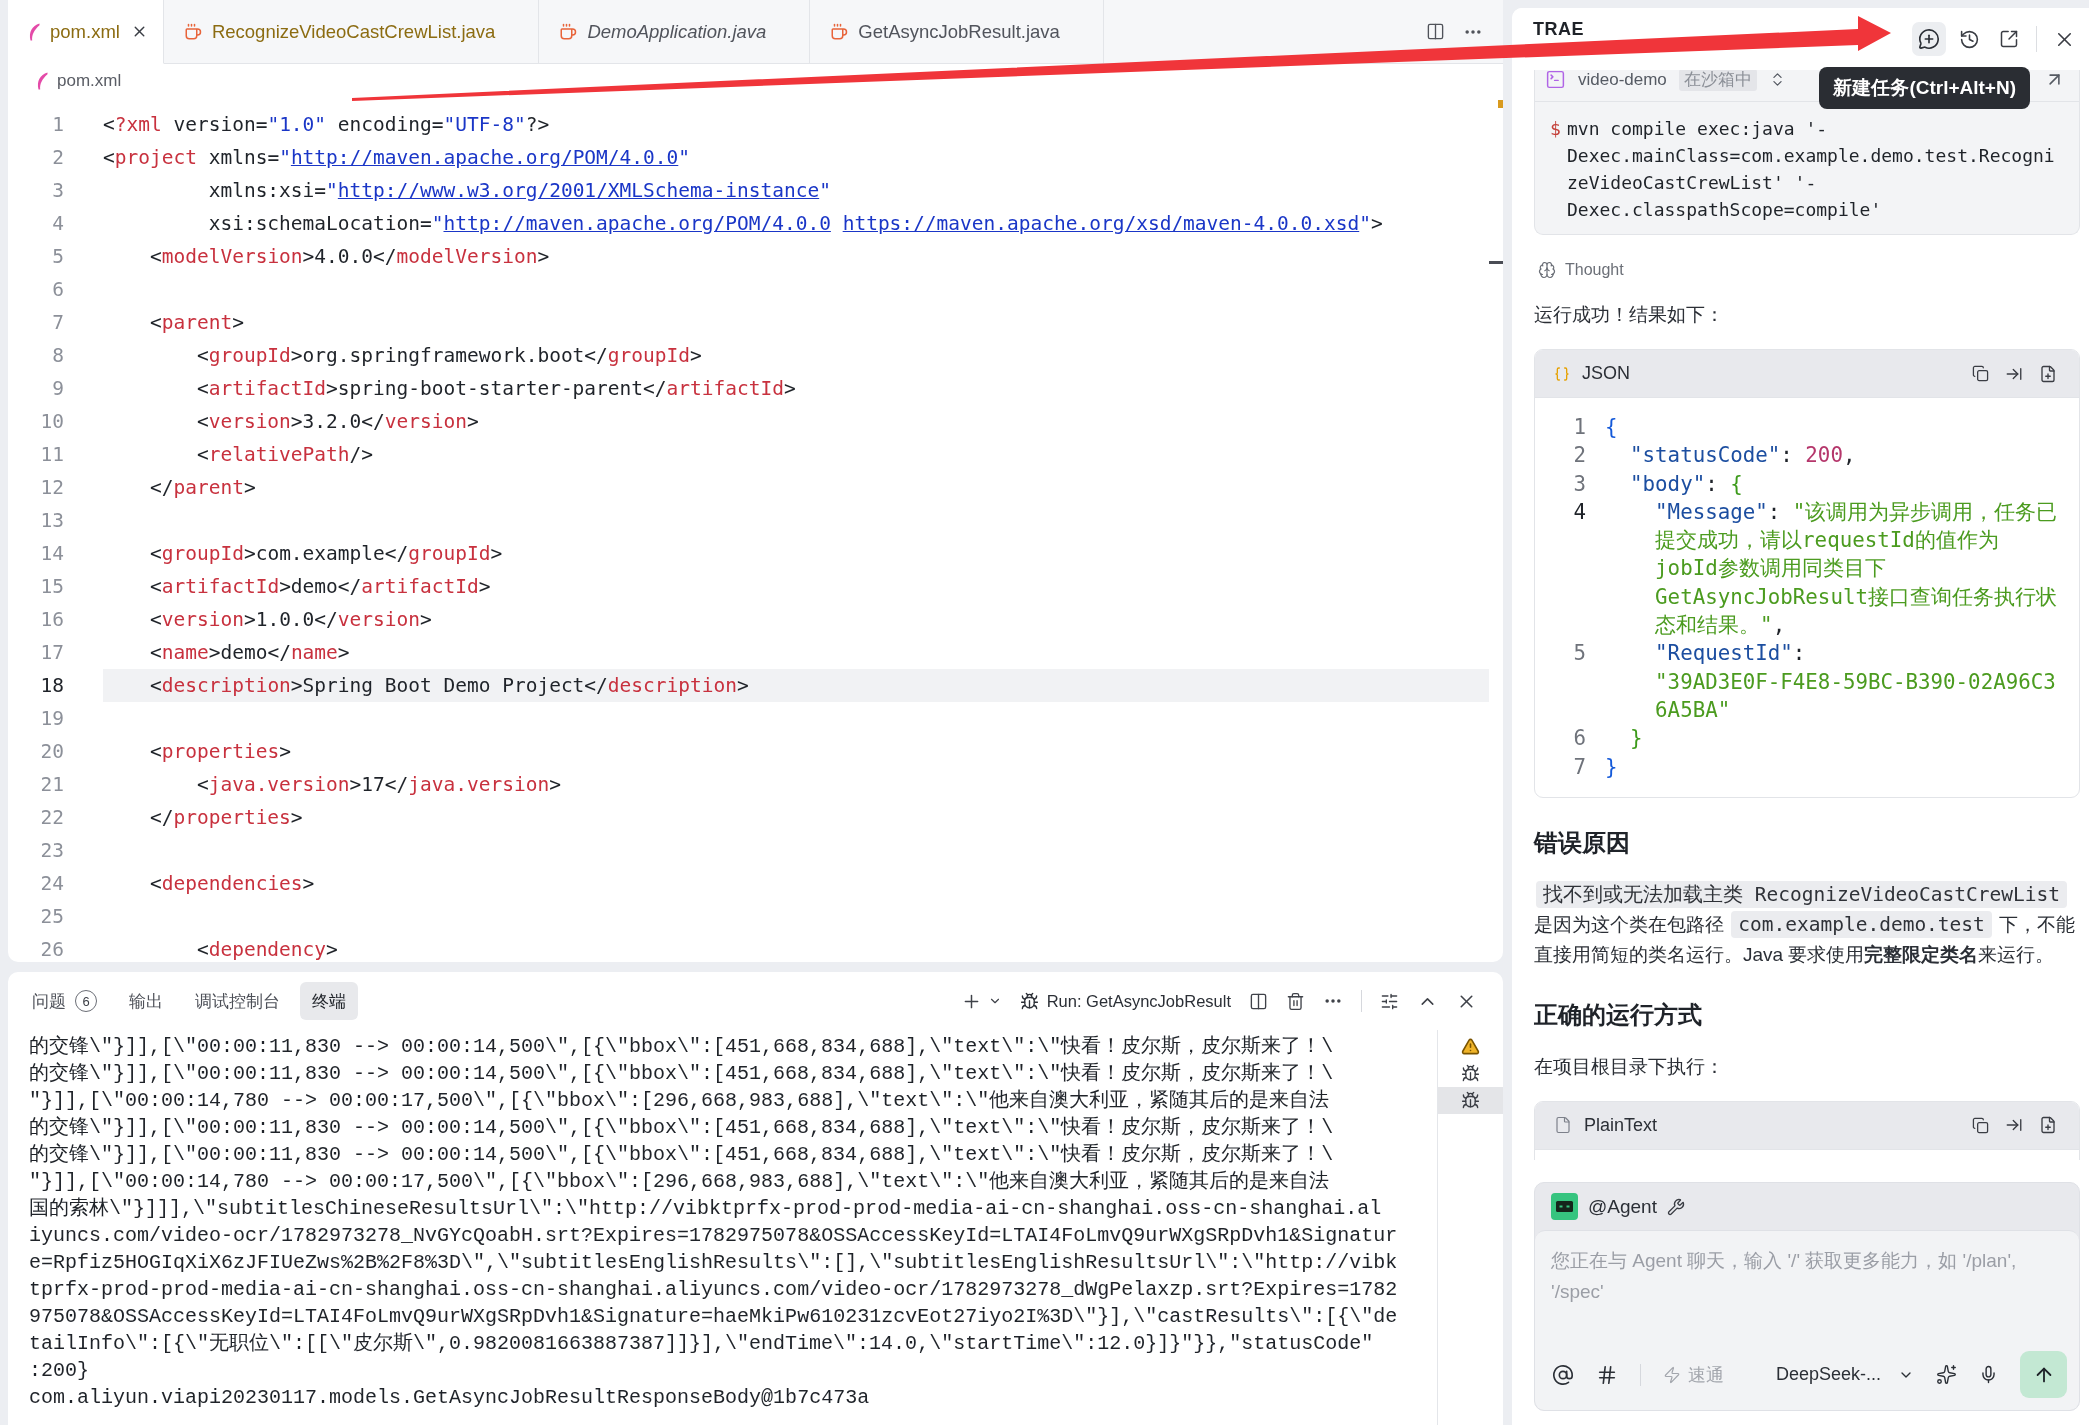  I want to click on code-line: <version>3.2.0</version>, so click(337, 422).